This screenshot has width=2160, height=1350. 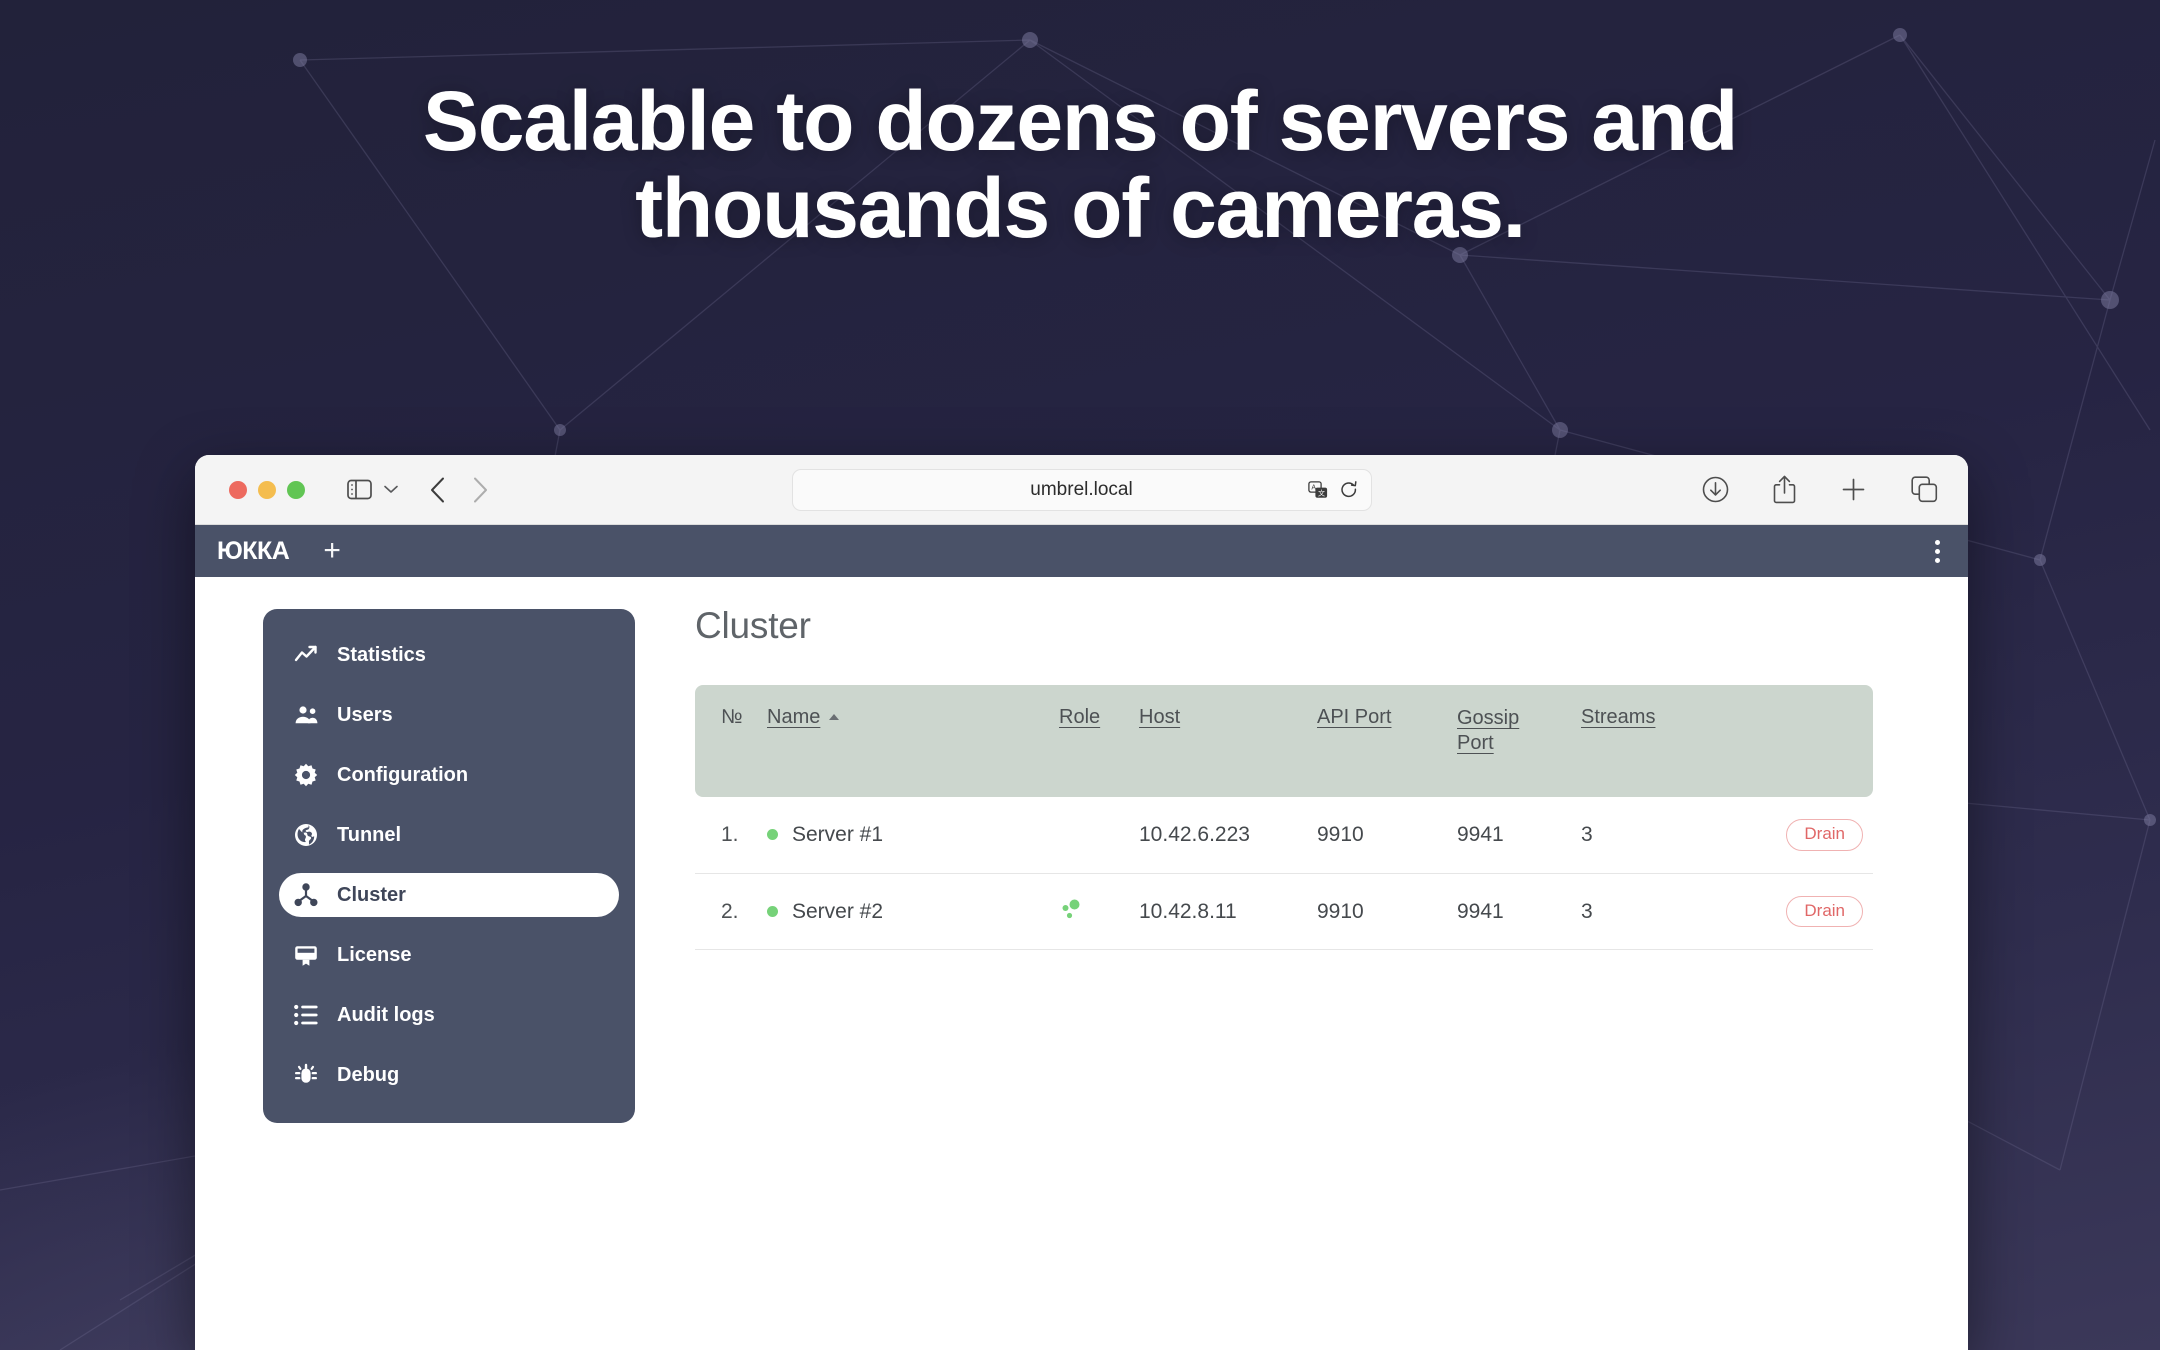 I want to click on sidebar-item-statistics: Statistics, so click(x=449, y=655).